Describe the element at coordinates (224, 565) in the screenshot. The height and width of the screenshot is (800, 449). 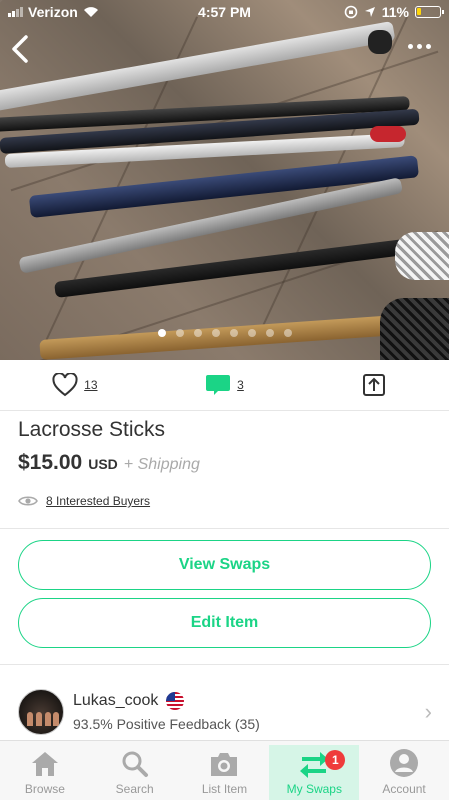
I see `view-swaps-button: View Swaps` at that location.